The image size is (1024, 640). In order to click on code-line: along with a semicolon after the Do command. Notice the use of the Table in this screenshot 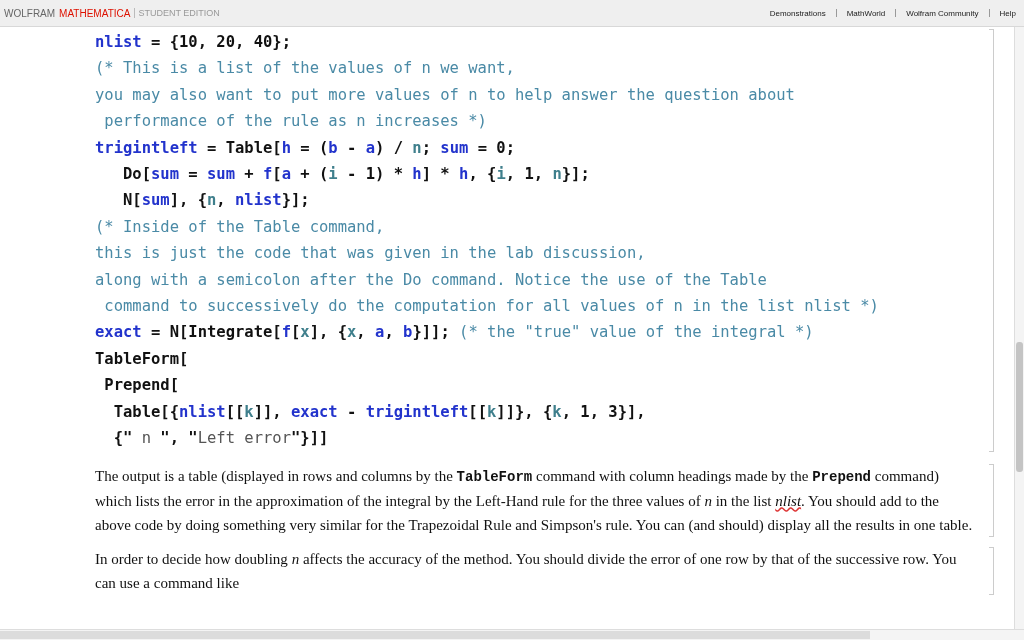, I will do `click(431, 280)`.